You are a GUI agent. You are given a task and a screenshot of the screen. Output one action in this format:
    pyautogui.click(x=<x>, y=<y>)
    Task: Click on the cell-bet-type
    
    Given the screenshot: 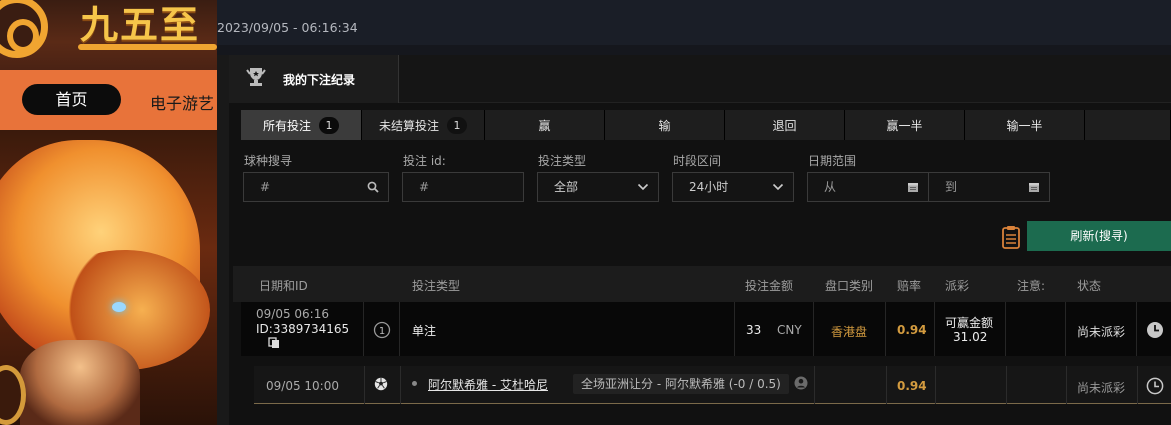 What is the action you would take?
    pyautogui.click(x=567, y=329)
    